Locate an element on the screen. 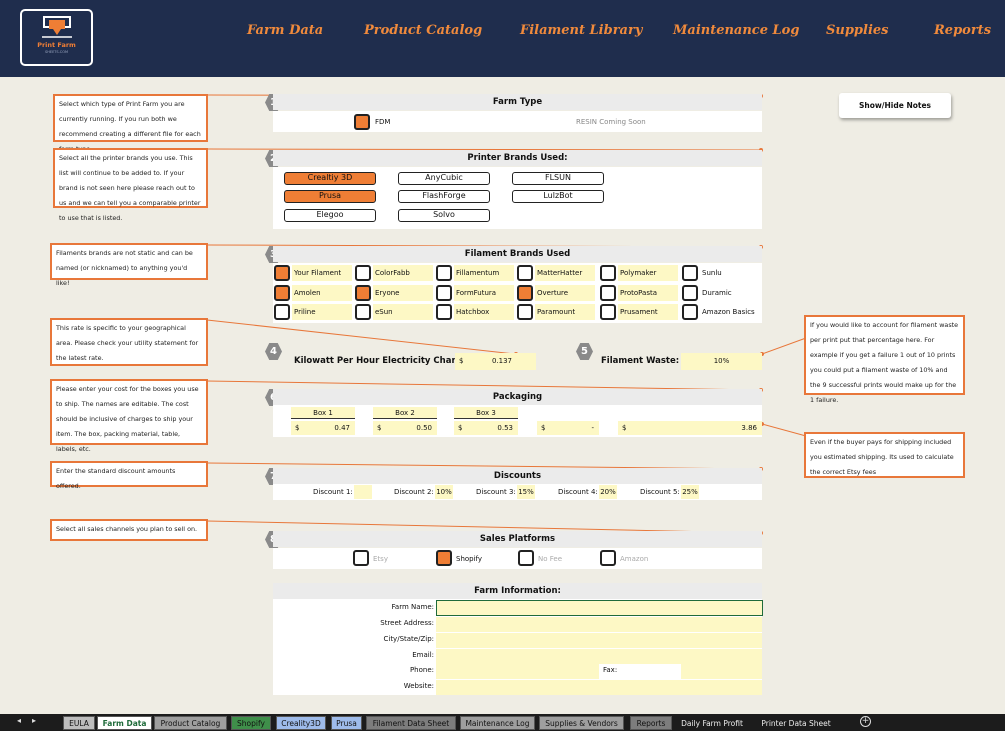  tab-reports: Reports is located at coordinates (651, 723).